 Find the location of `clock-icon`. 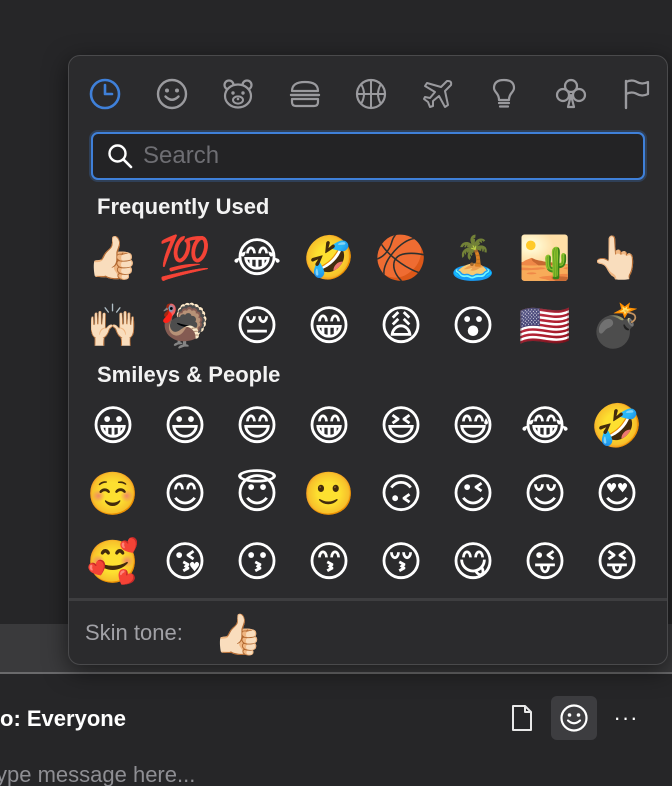

clock-icon is located at coordinates (105, 94).